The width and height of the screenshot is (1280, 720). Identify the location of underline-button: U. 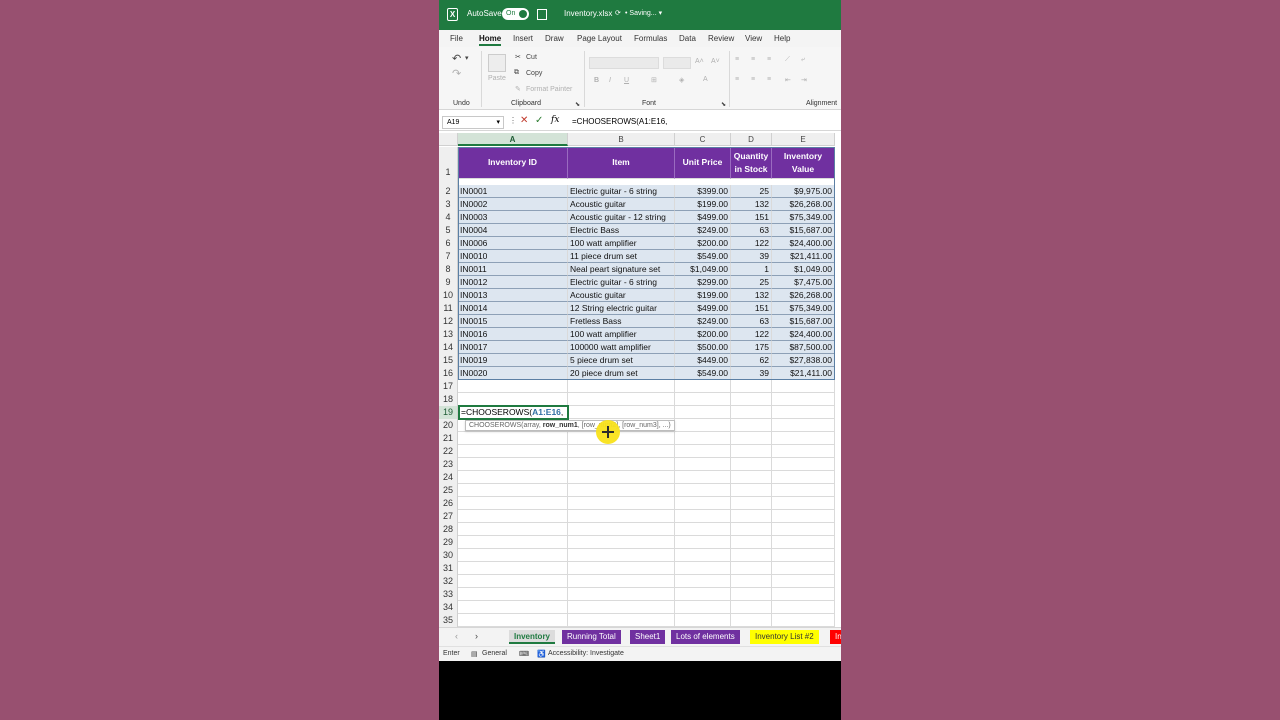
(626, 80).